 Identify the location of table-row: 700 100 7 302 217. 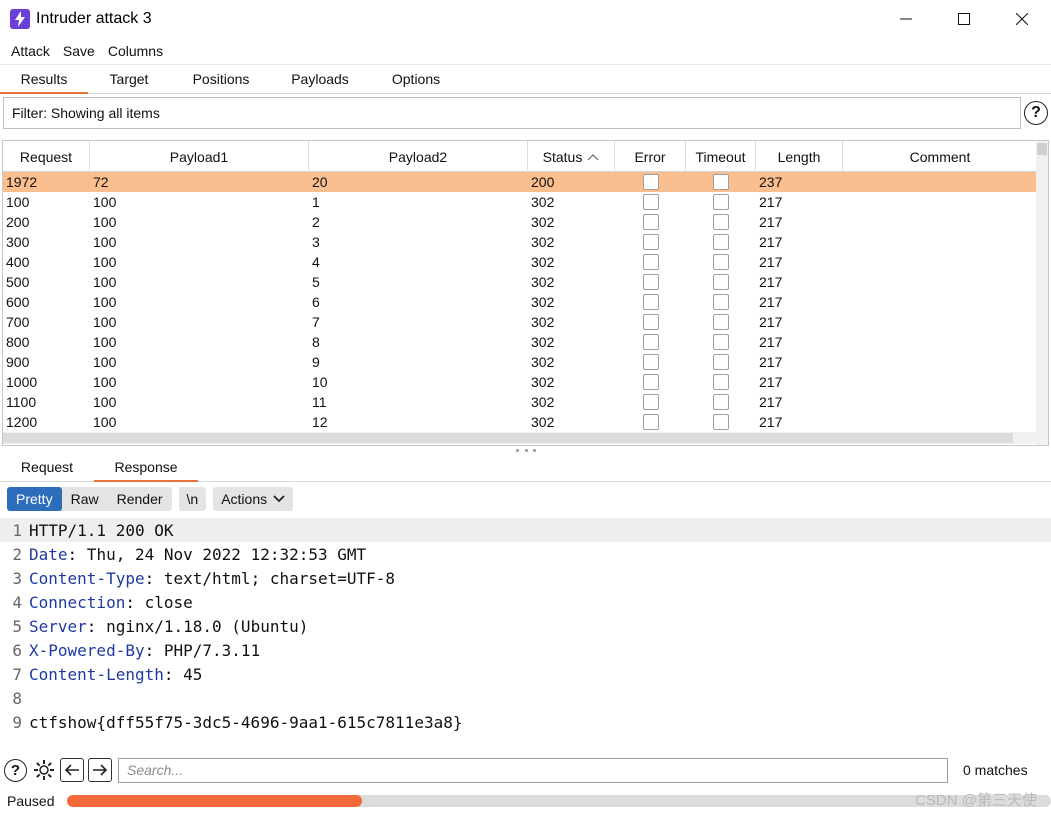
(520, 322).